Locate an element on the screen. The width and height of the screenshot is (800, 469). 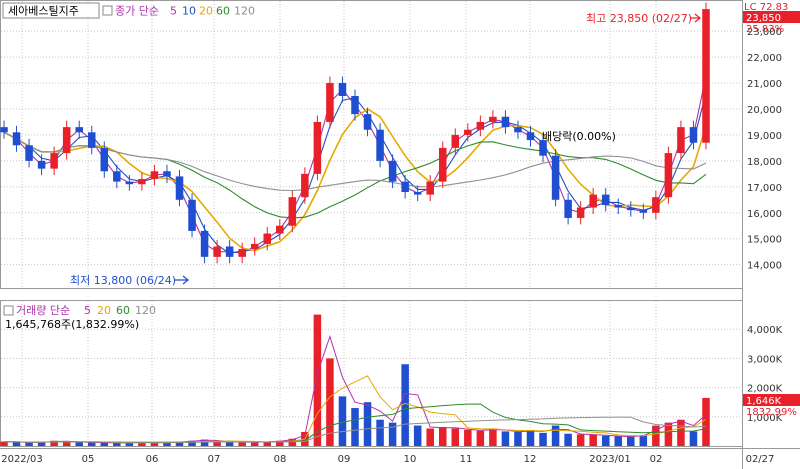
volume-value-text: 1,645,768주(1,832.99%) is located at coordinates (72, 324).